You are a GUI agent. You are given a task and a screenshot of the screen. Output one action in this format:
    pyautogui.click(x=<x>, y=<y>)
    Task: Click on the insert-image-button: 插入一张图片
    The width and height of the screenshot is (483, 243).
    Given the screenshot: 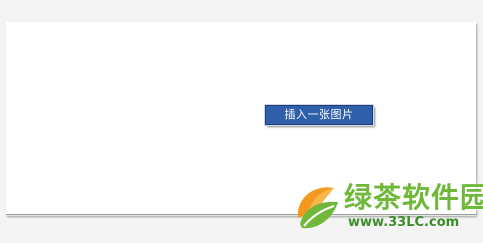 What is the action you would take?
    pyautogui.click(x=319, y=115)
    